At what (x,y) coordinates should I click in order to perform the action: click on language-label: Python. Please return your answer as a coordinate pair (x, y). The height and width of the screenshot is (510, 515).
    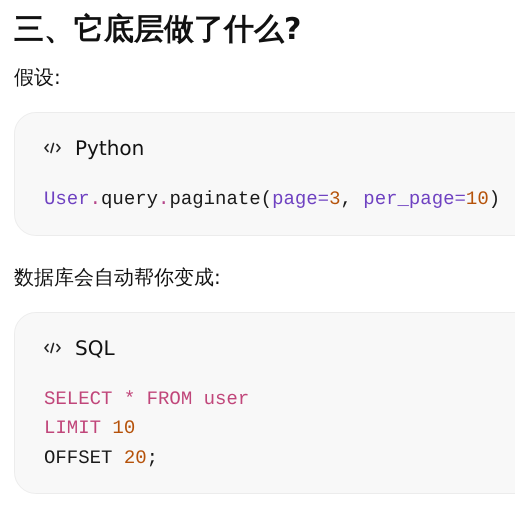
    Looking at the image, I should click on (109, 148).